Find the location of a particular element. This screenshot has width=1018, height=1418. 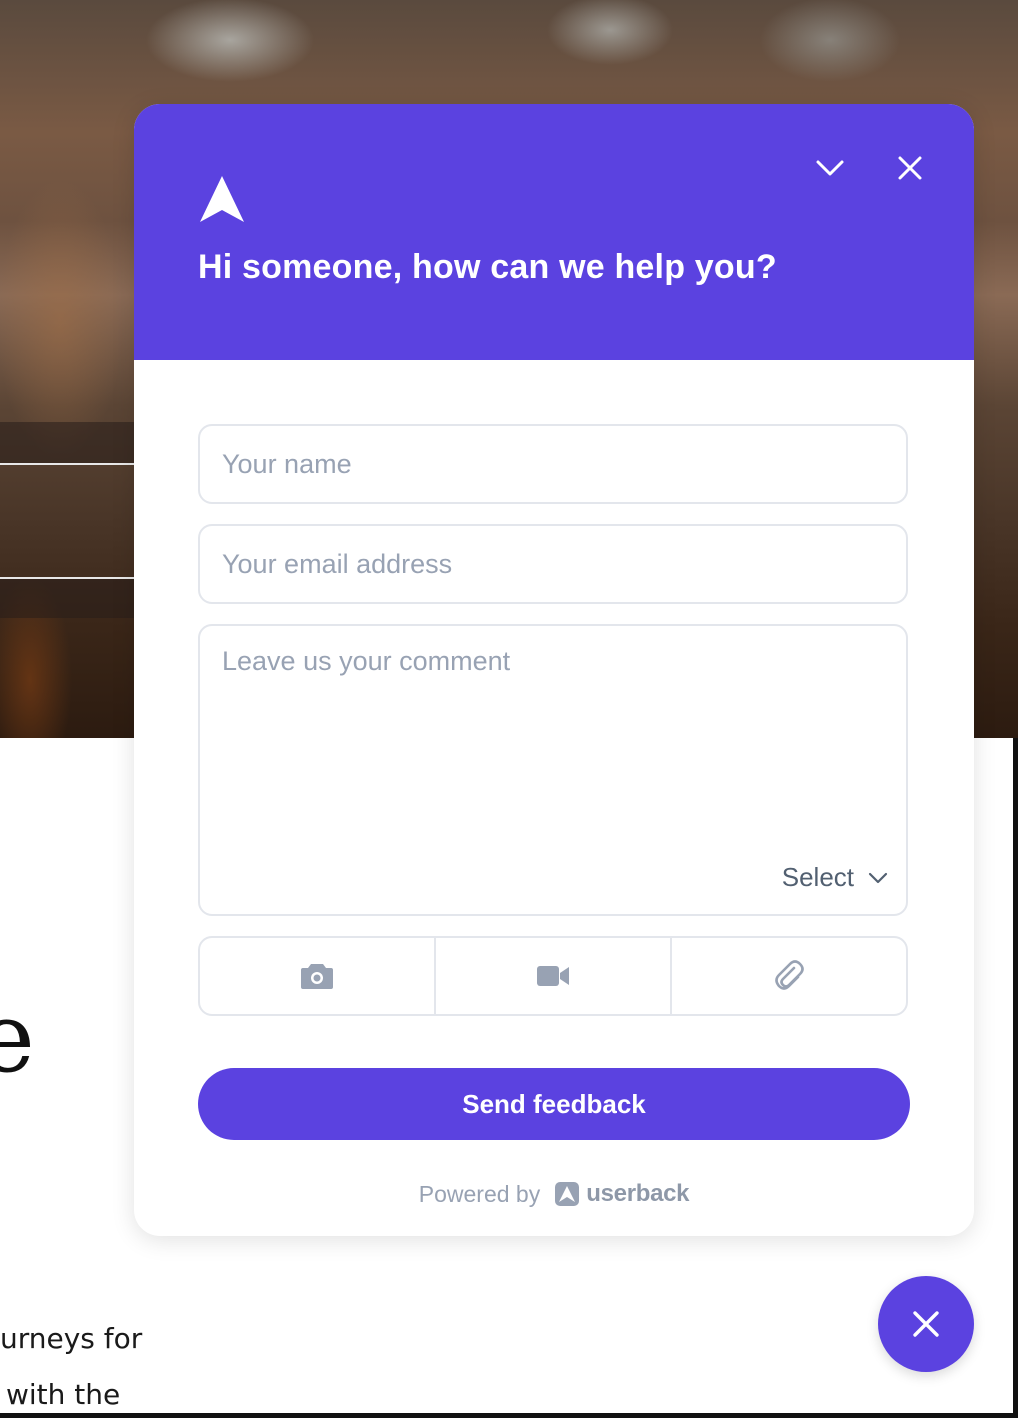

close-widget-button is located at coordinates (910, 168).